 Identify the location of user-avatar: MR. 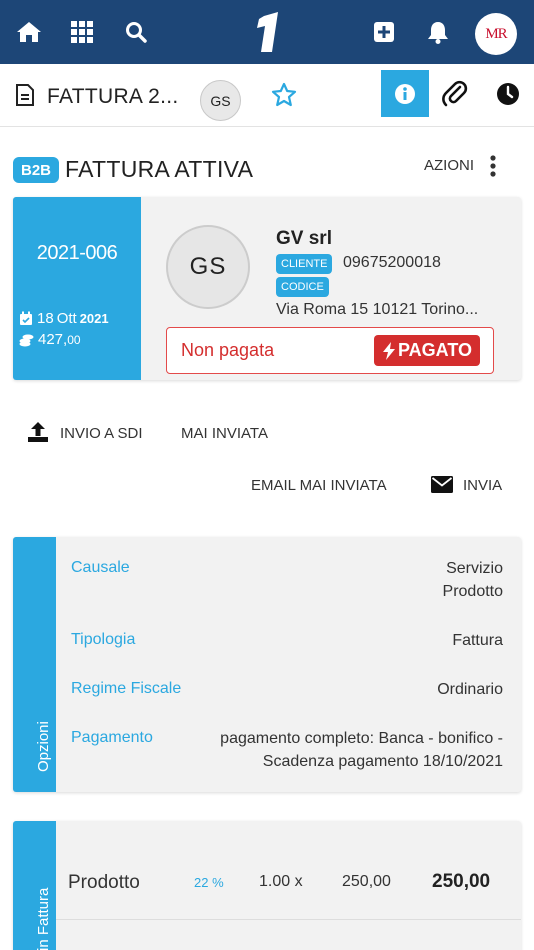
(496, 34).